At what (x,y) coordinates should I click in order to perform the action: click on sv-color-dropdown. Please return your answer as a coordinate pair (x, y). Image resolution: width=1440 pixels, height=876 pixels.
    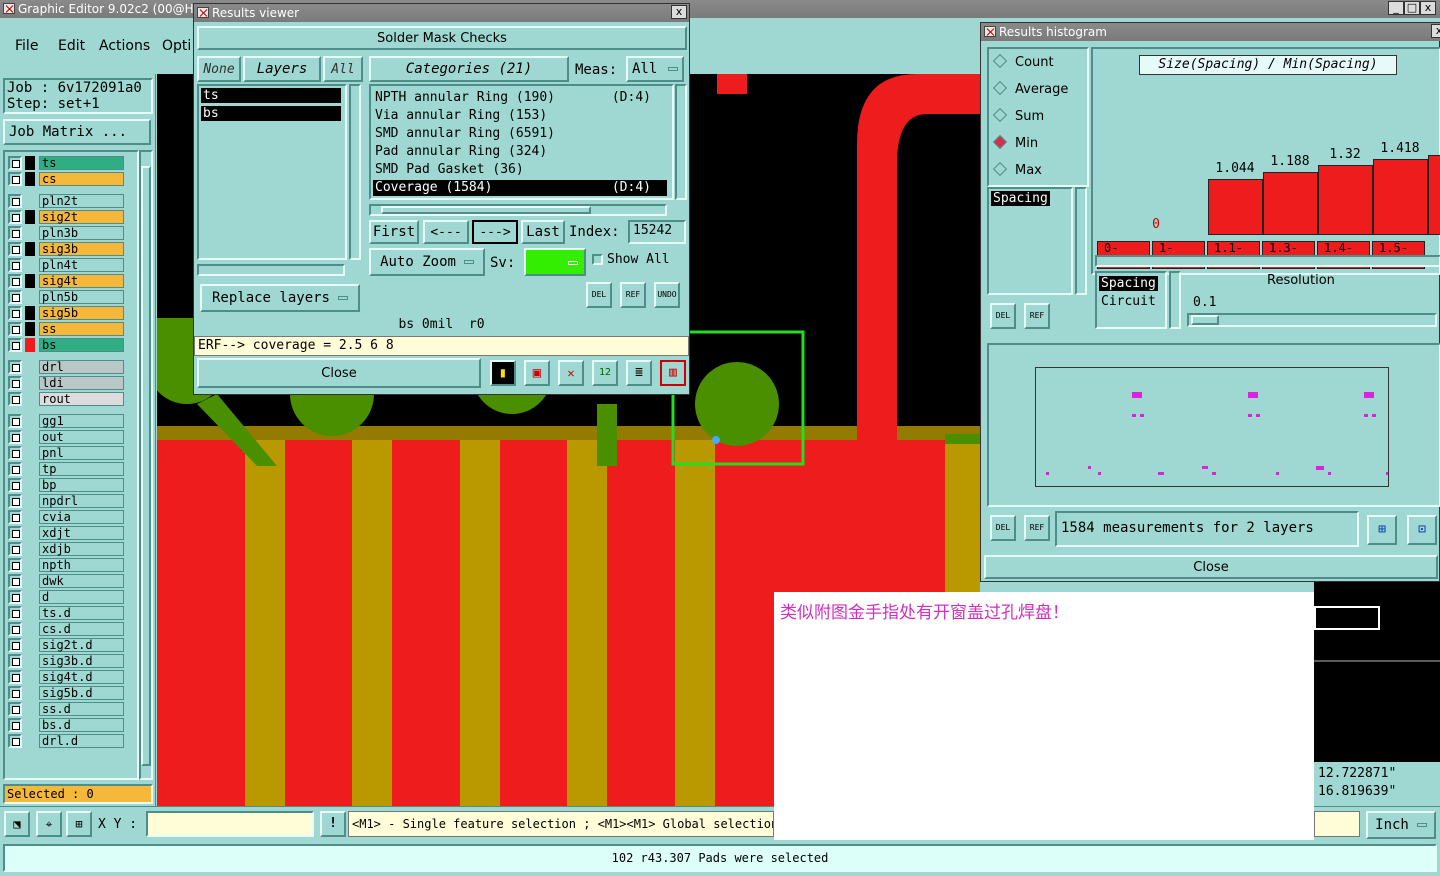
    Looking at the image, I should click on (555, 262).